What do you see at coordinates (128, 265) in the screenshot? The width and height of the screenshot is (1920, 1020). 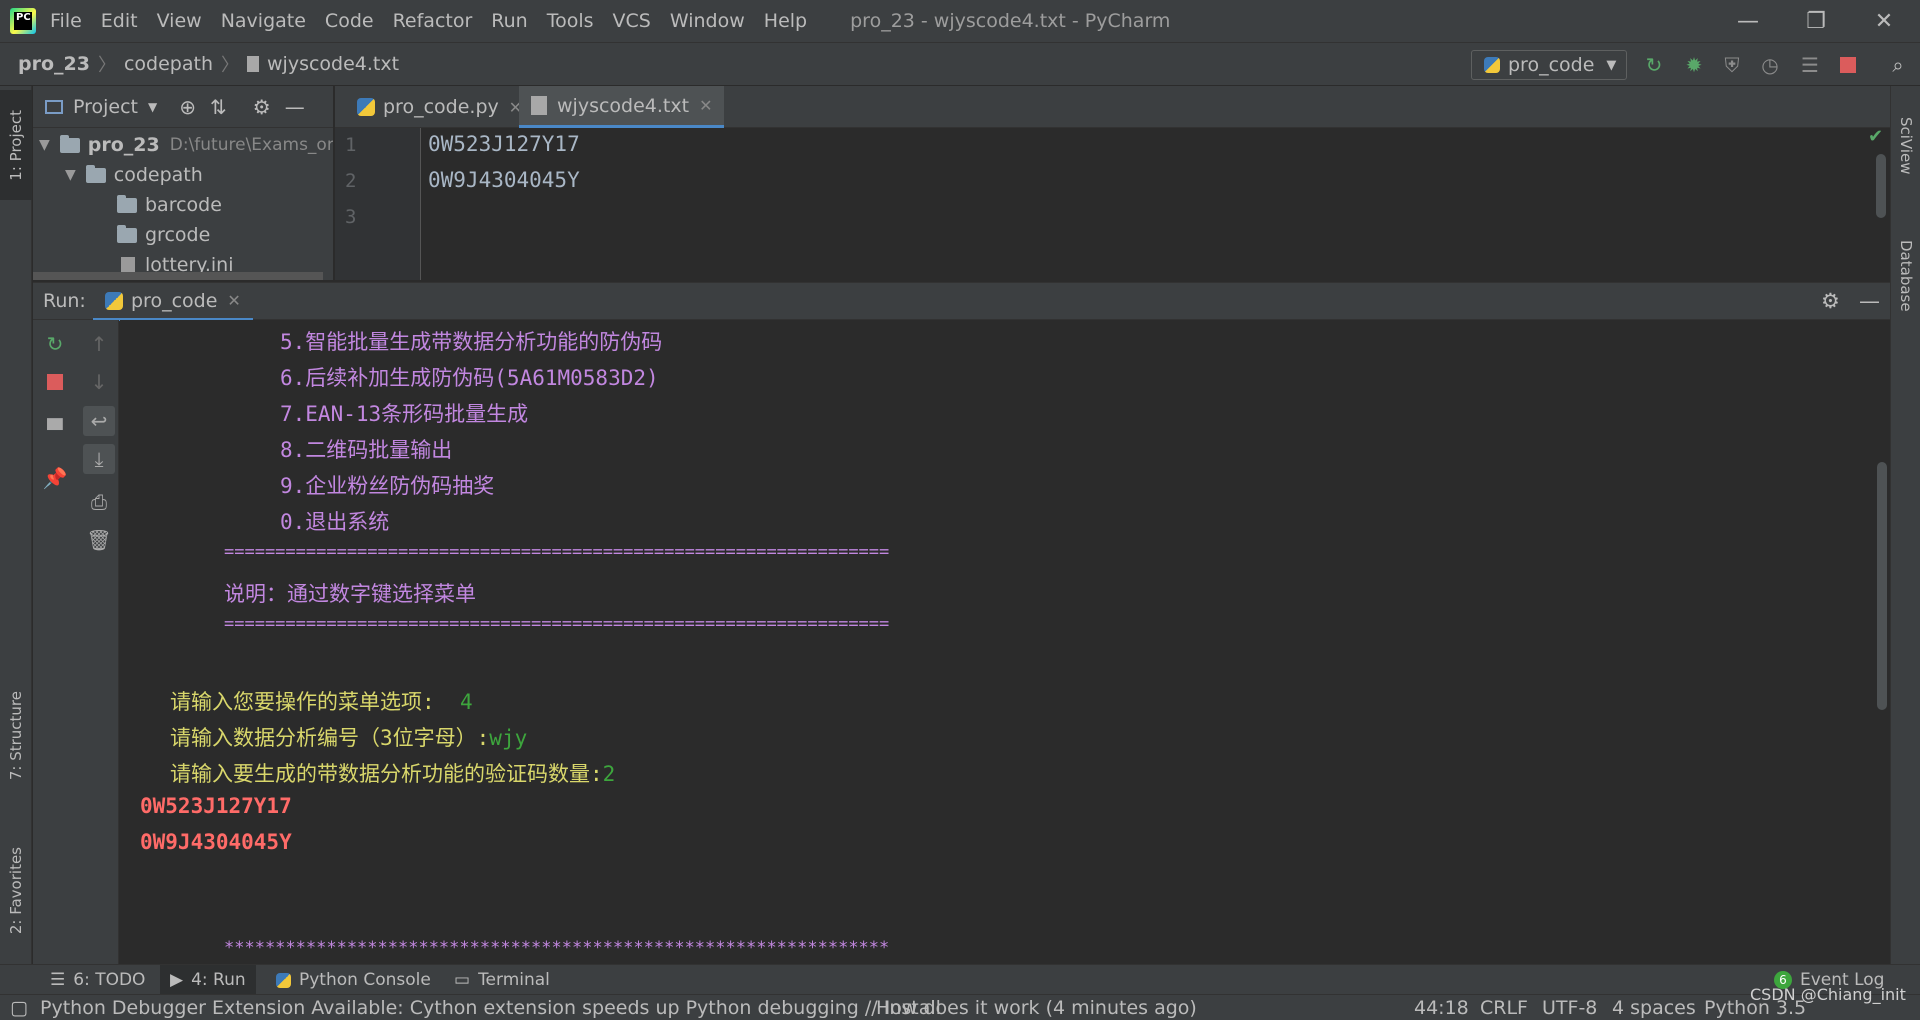 I see `ini-file-icon` at bounding box center [128, 265].